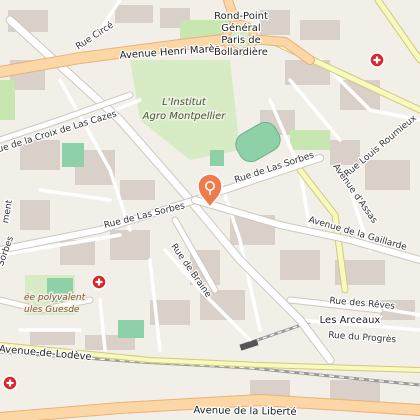 The width and height of the screenshot is (420, 420). Describe the element at coordinates (350, 320) in the screenshot. I see `place-label-les-arceaux: Les Arceaux` at that location.